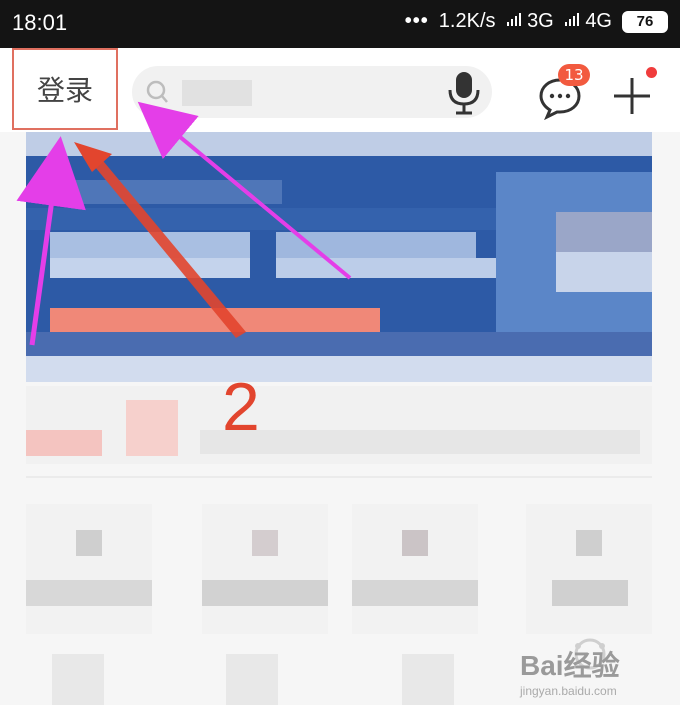 The height and width of the screenshot is (705, 680). Describe the element at coordinates (571, 19) in the screenshot. I see `signal-bars-hd-icon` at that location.